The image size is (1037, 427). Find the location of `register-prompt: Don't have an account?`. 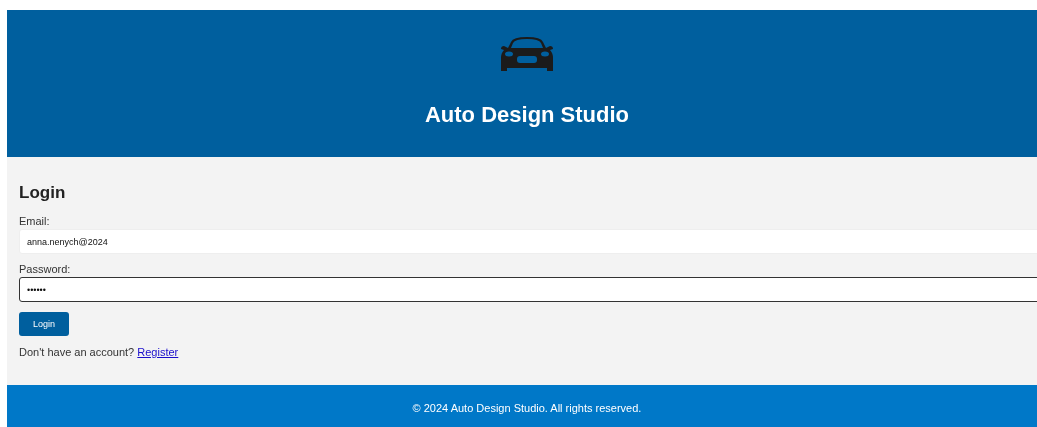

register-prompt: Don't have an account? is located at coordinates (77, 352).